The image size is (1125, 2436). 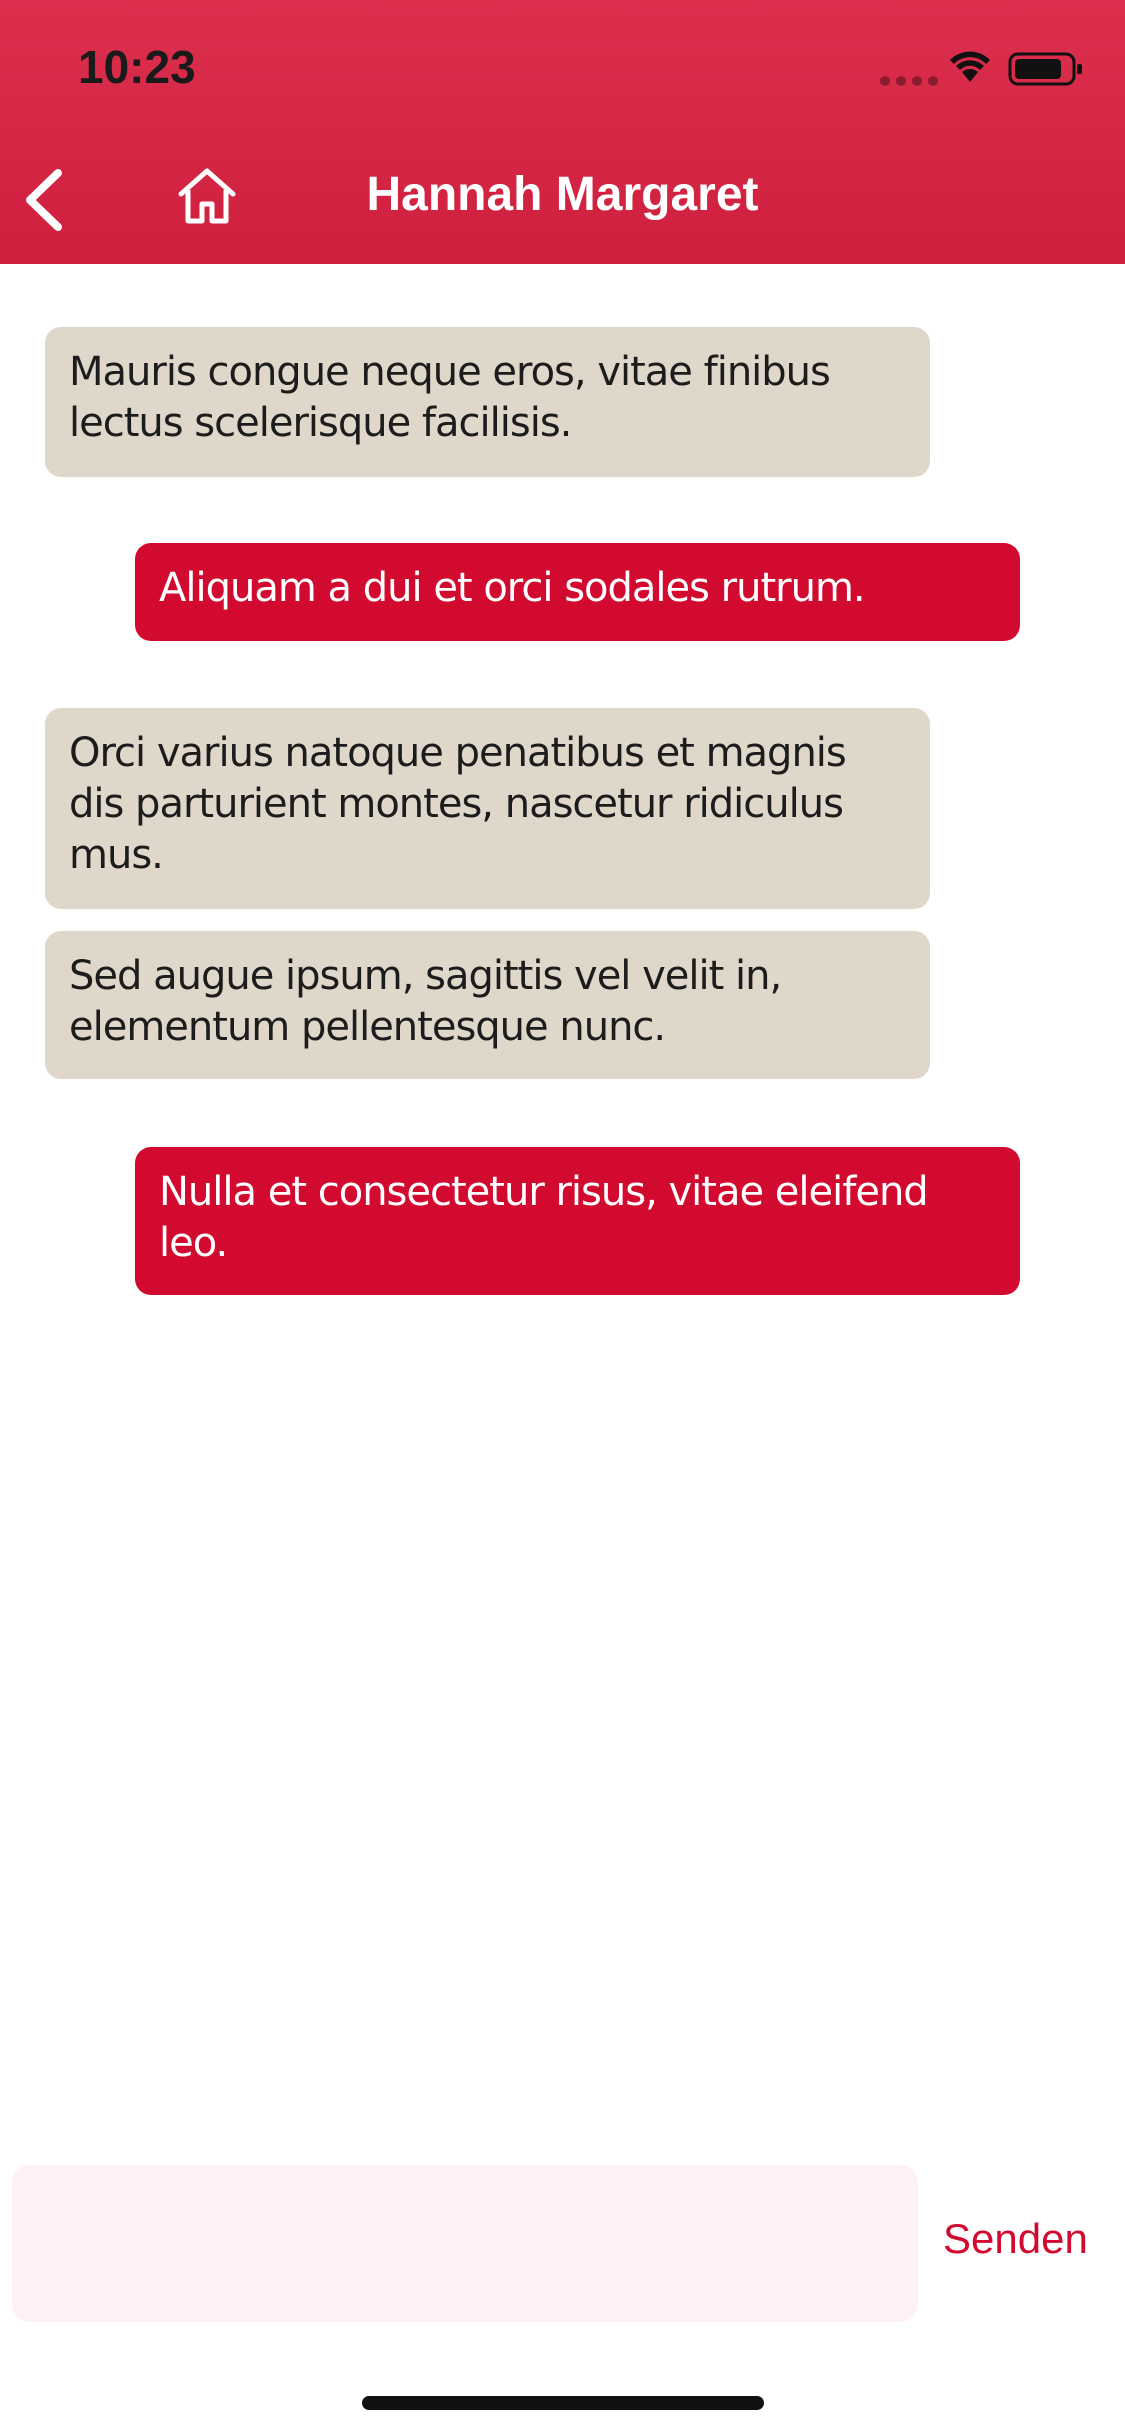 What do you see at coordinates (970, 66) in the screenshot?
I see `wifi-icon` at bounding box center [970, 66].